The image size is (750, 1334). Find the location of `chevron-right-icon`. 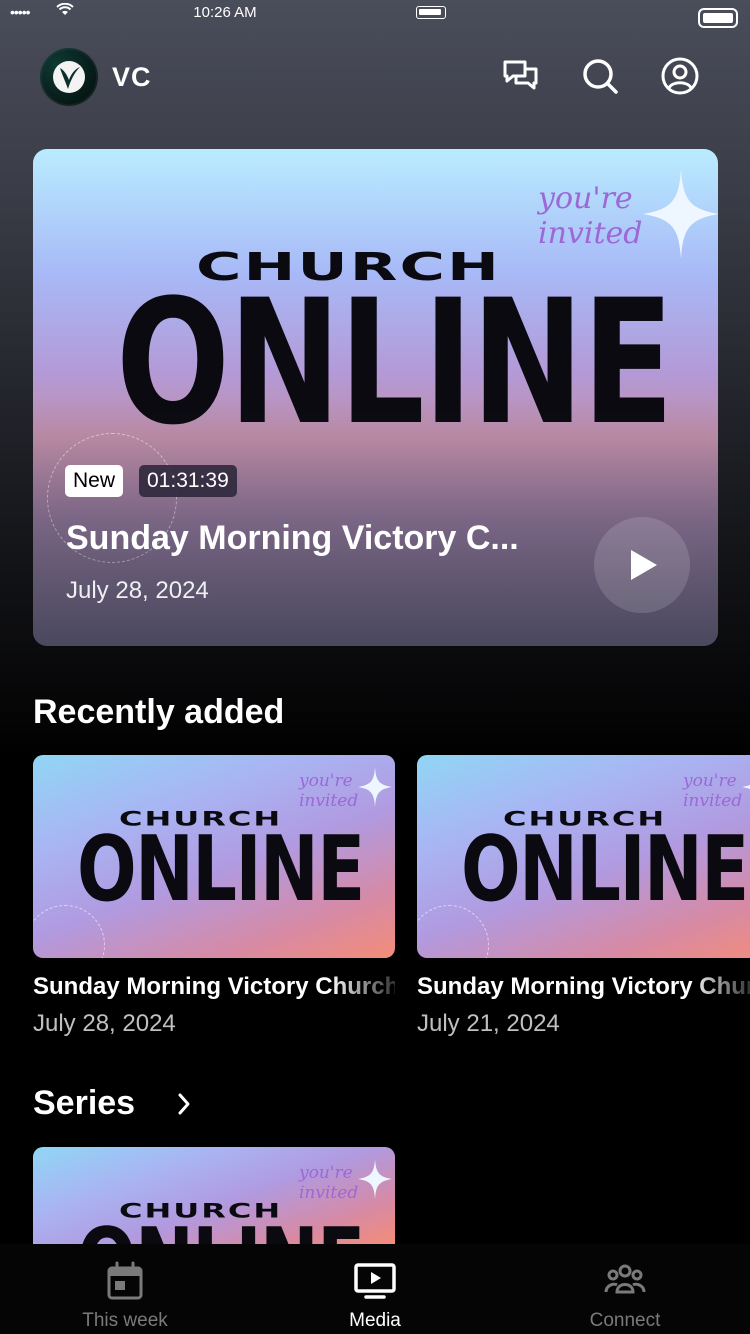

chevron-right-icon is located at coordinates (184, 1104).